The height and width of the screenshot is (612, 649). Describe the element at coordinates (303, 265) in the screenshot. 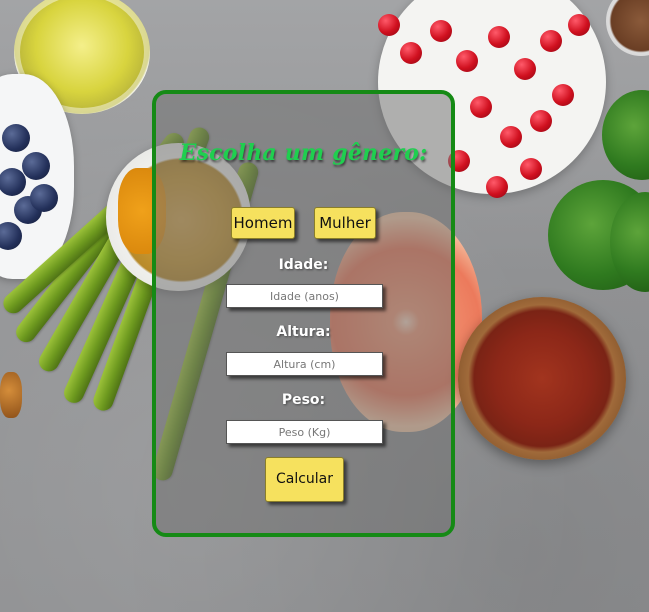

I see `idade-label: Idade:` at that location.